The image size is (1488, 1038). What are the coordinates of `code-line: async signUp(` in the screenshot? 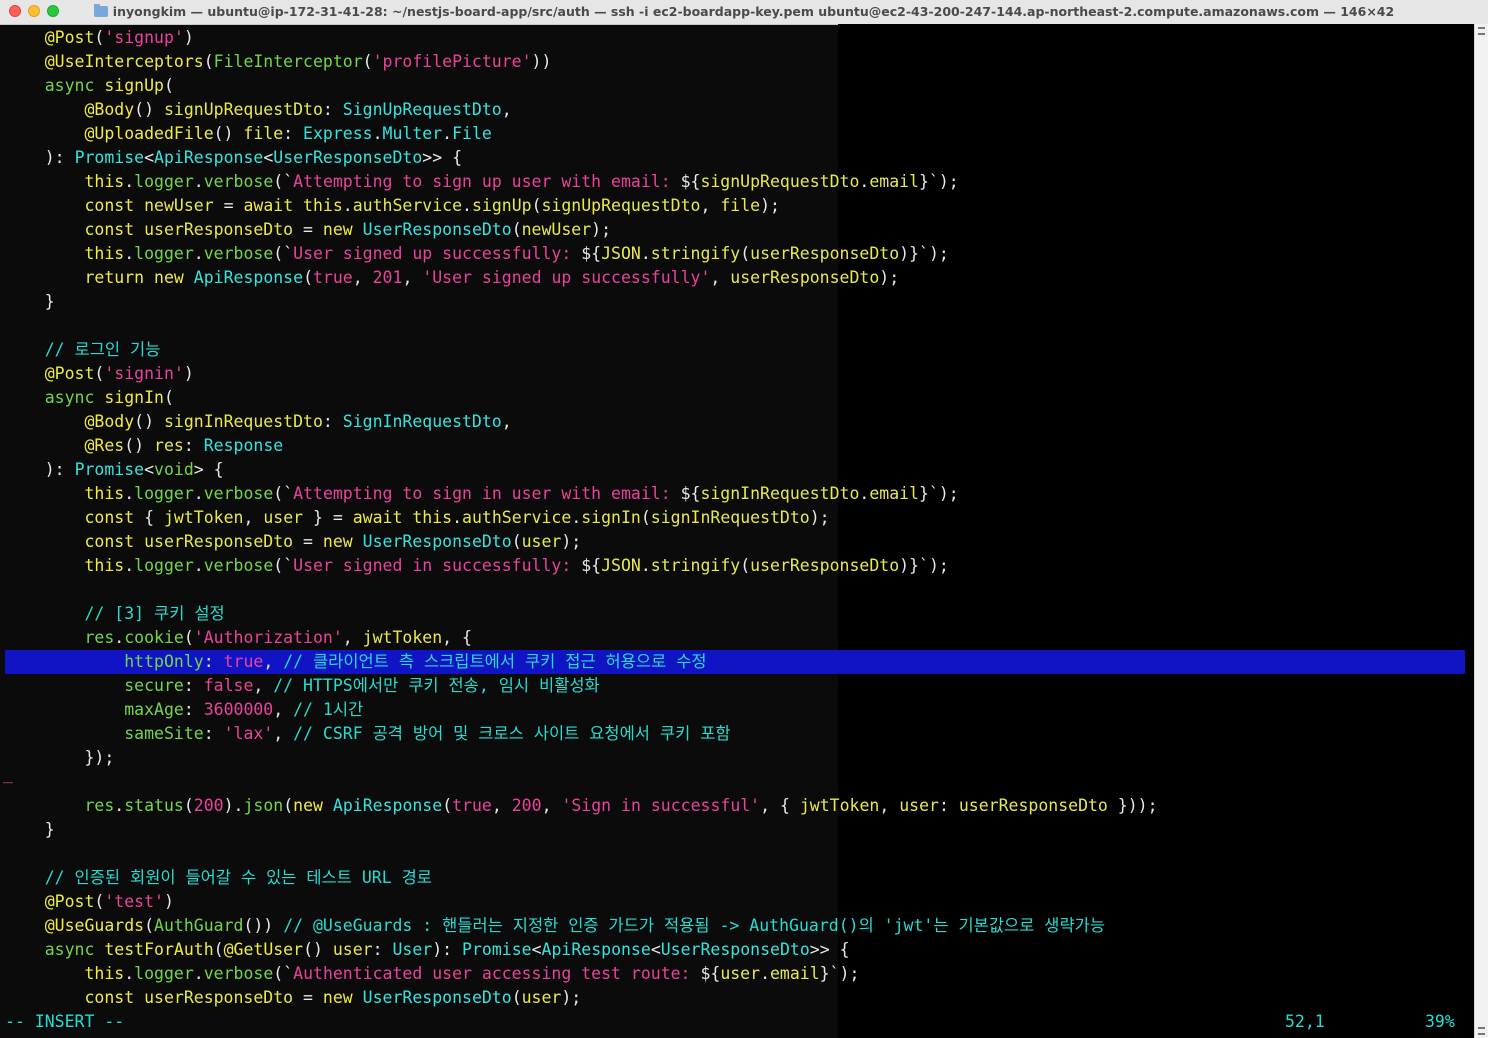 It's located at (735, 86).